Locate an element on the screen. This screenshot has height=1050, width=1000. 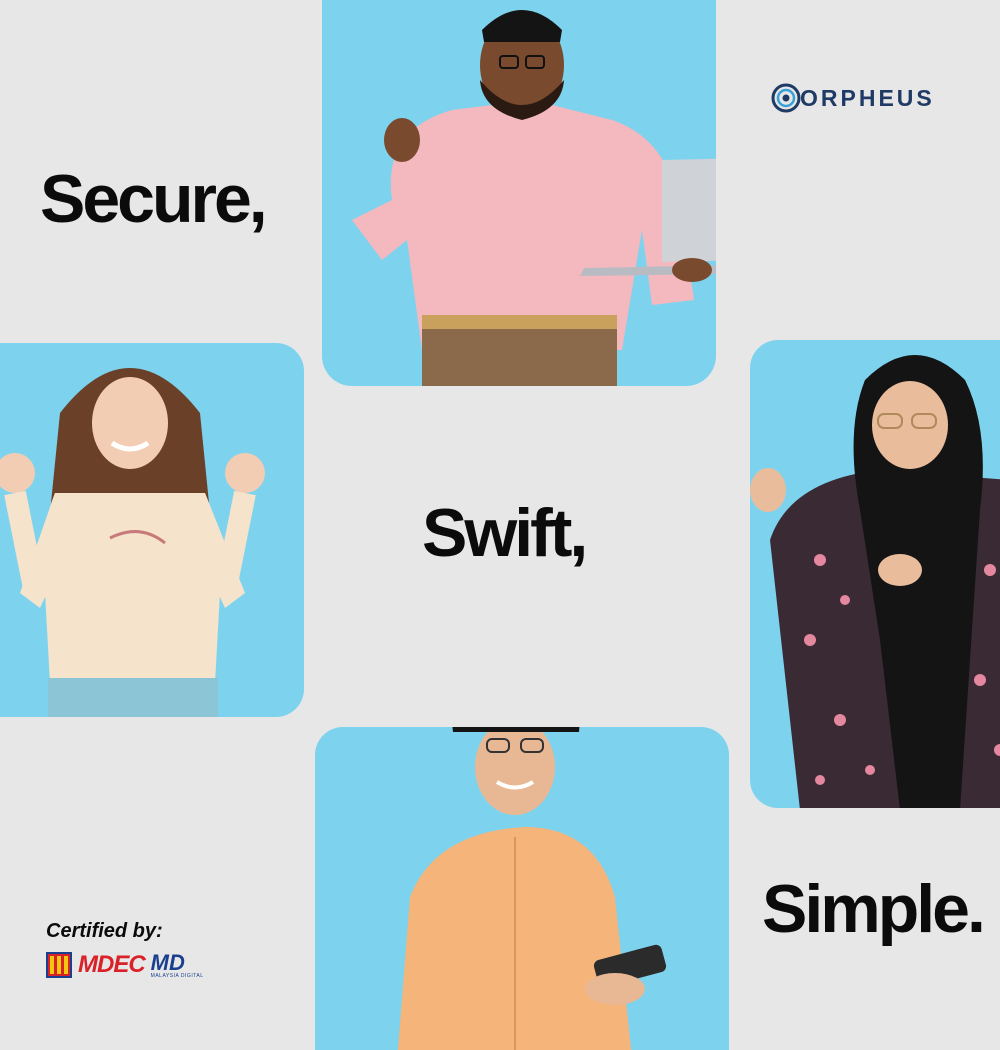
photo-card-bottom is located at coordinates (522, 888).